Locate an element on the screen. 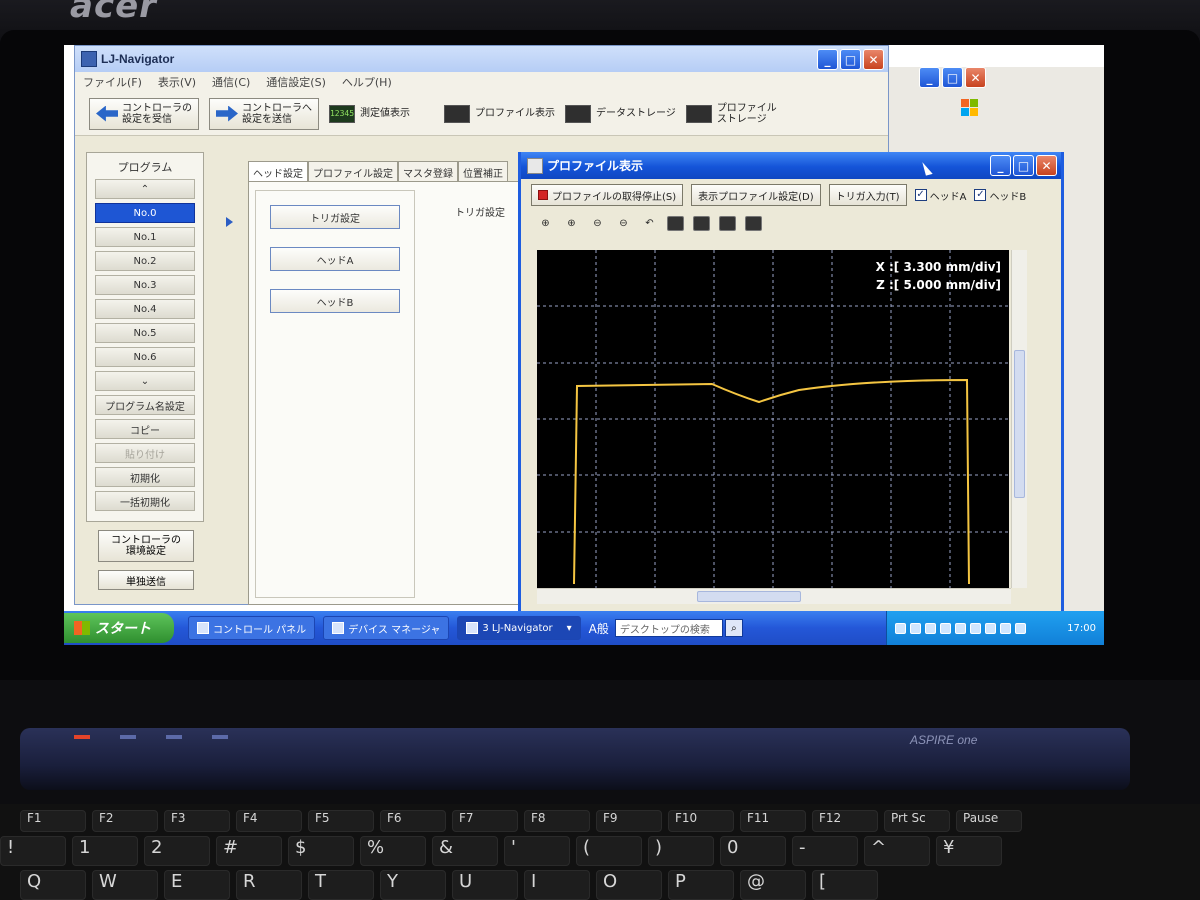 The image size is (1200, 900). menu-comm-settings: 通信設定(S) is located at coordinates (296, 82).